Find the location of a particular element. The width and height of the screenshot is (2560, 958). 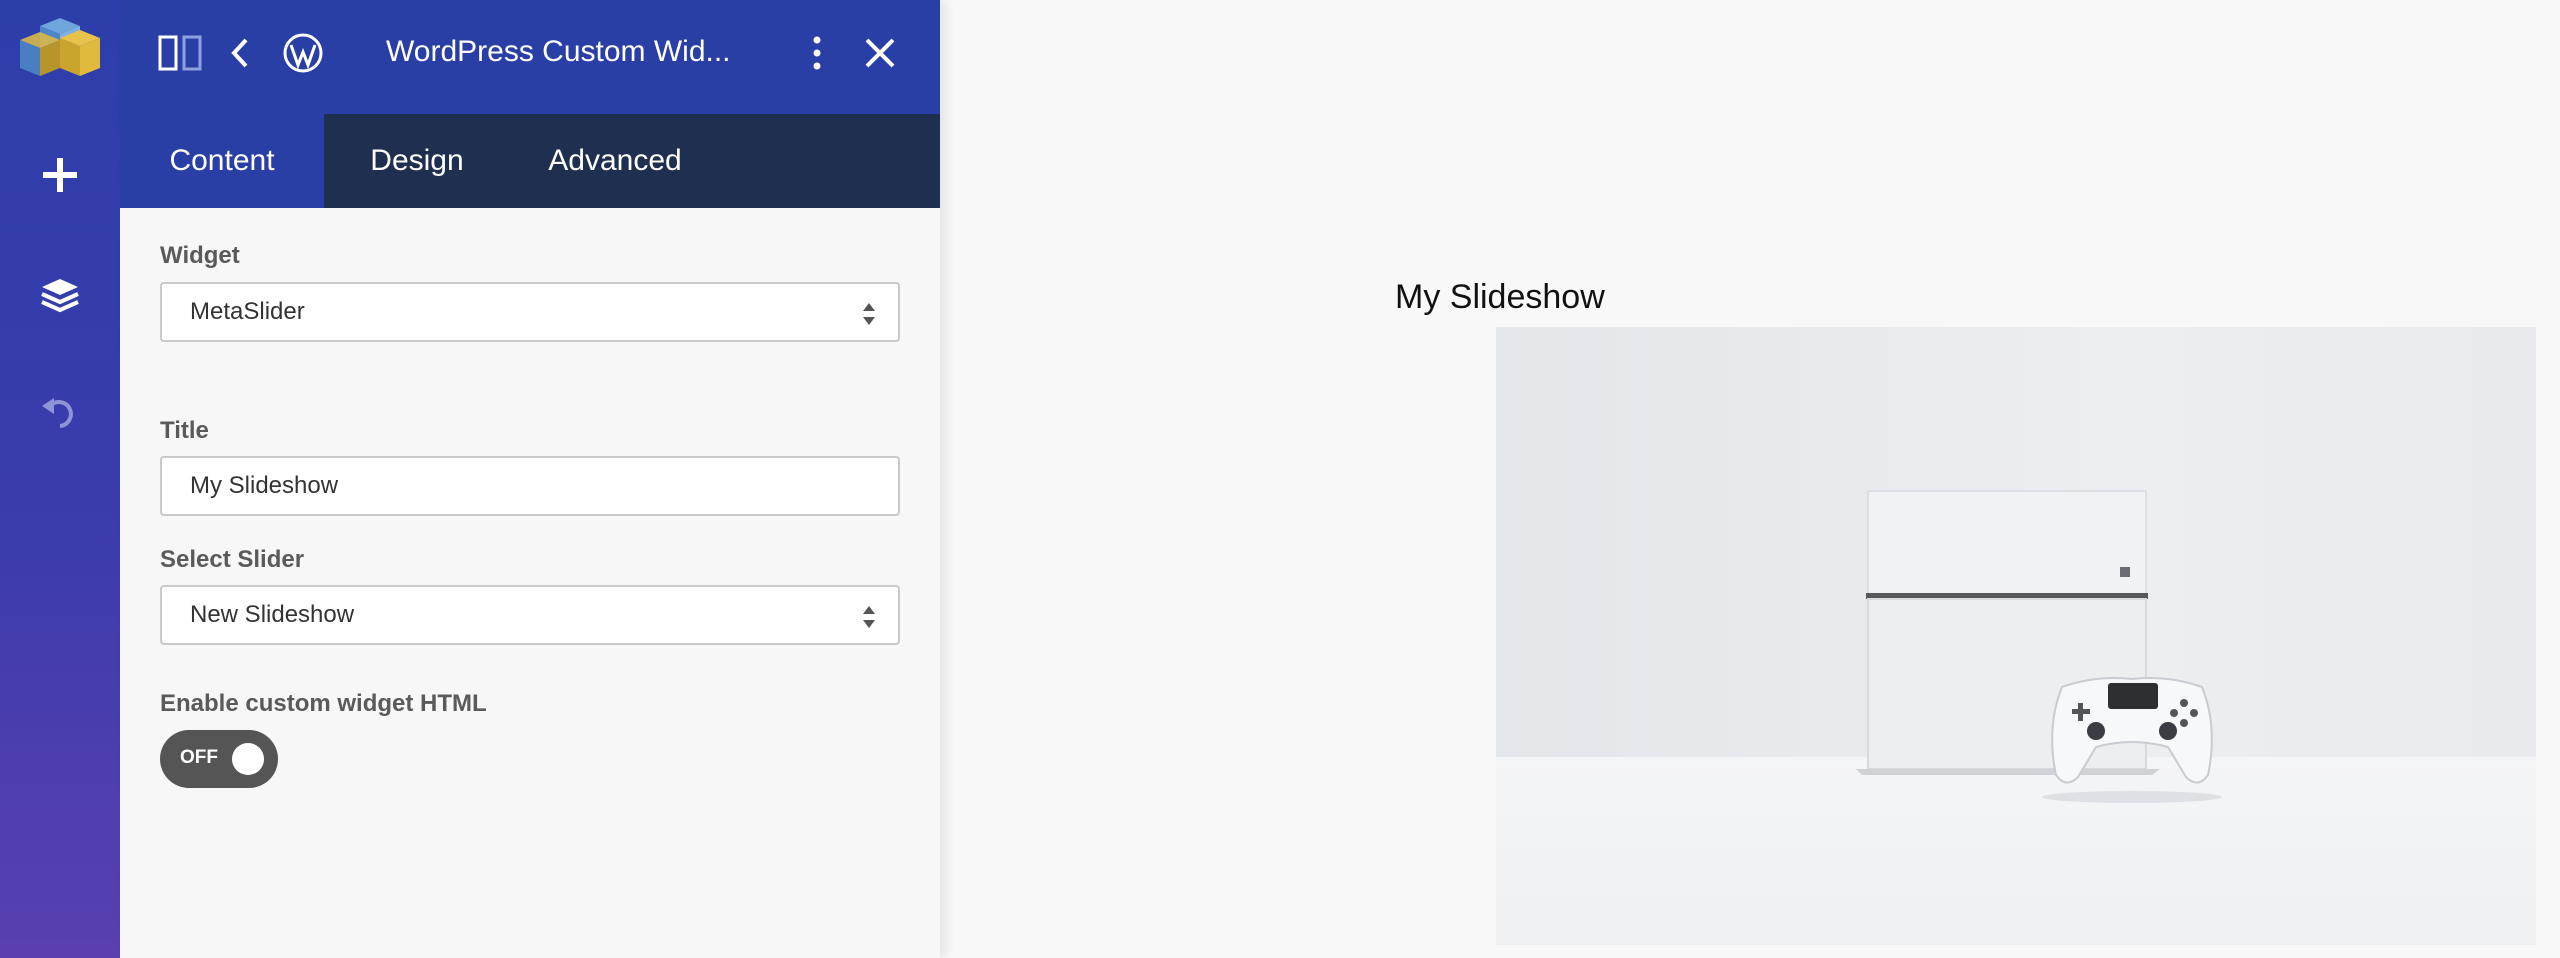

back-chevron-icon is located at coordinates (239, 53).